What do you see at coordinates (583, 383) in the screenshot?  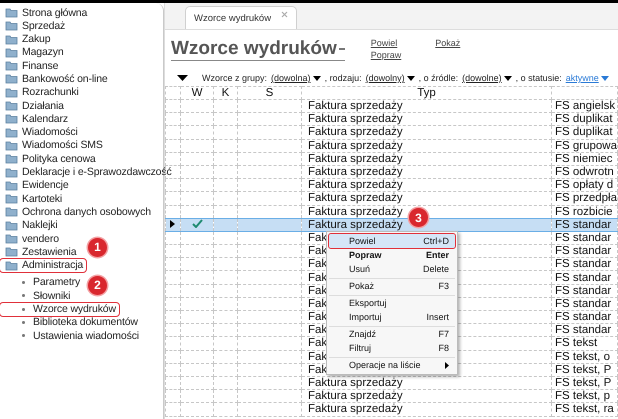 I see `table-cell: FS tekst, P` at bounding box center [583, 383].